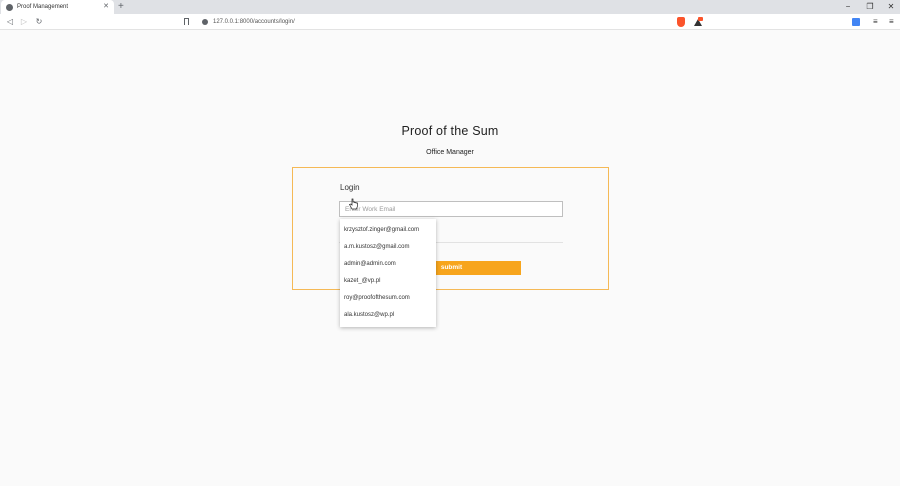 This screenshot has height=486, width=900. What do you see at coordinates (450, 131) in the screenshot?
I see `page-title: Proof of the Sum` at bounding box center [450, 131].